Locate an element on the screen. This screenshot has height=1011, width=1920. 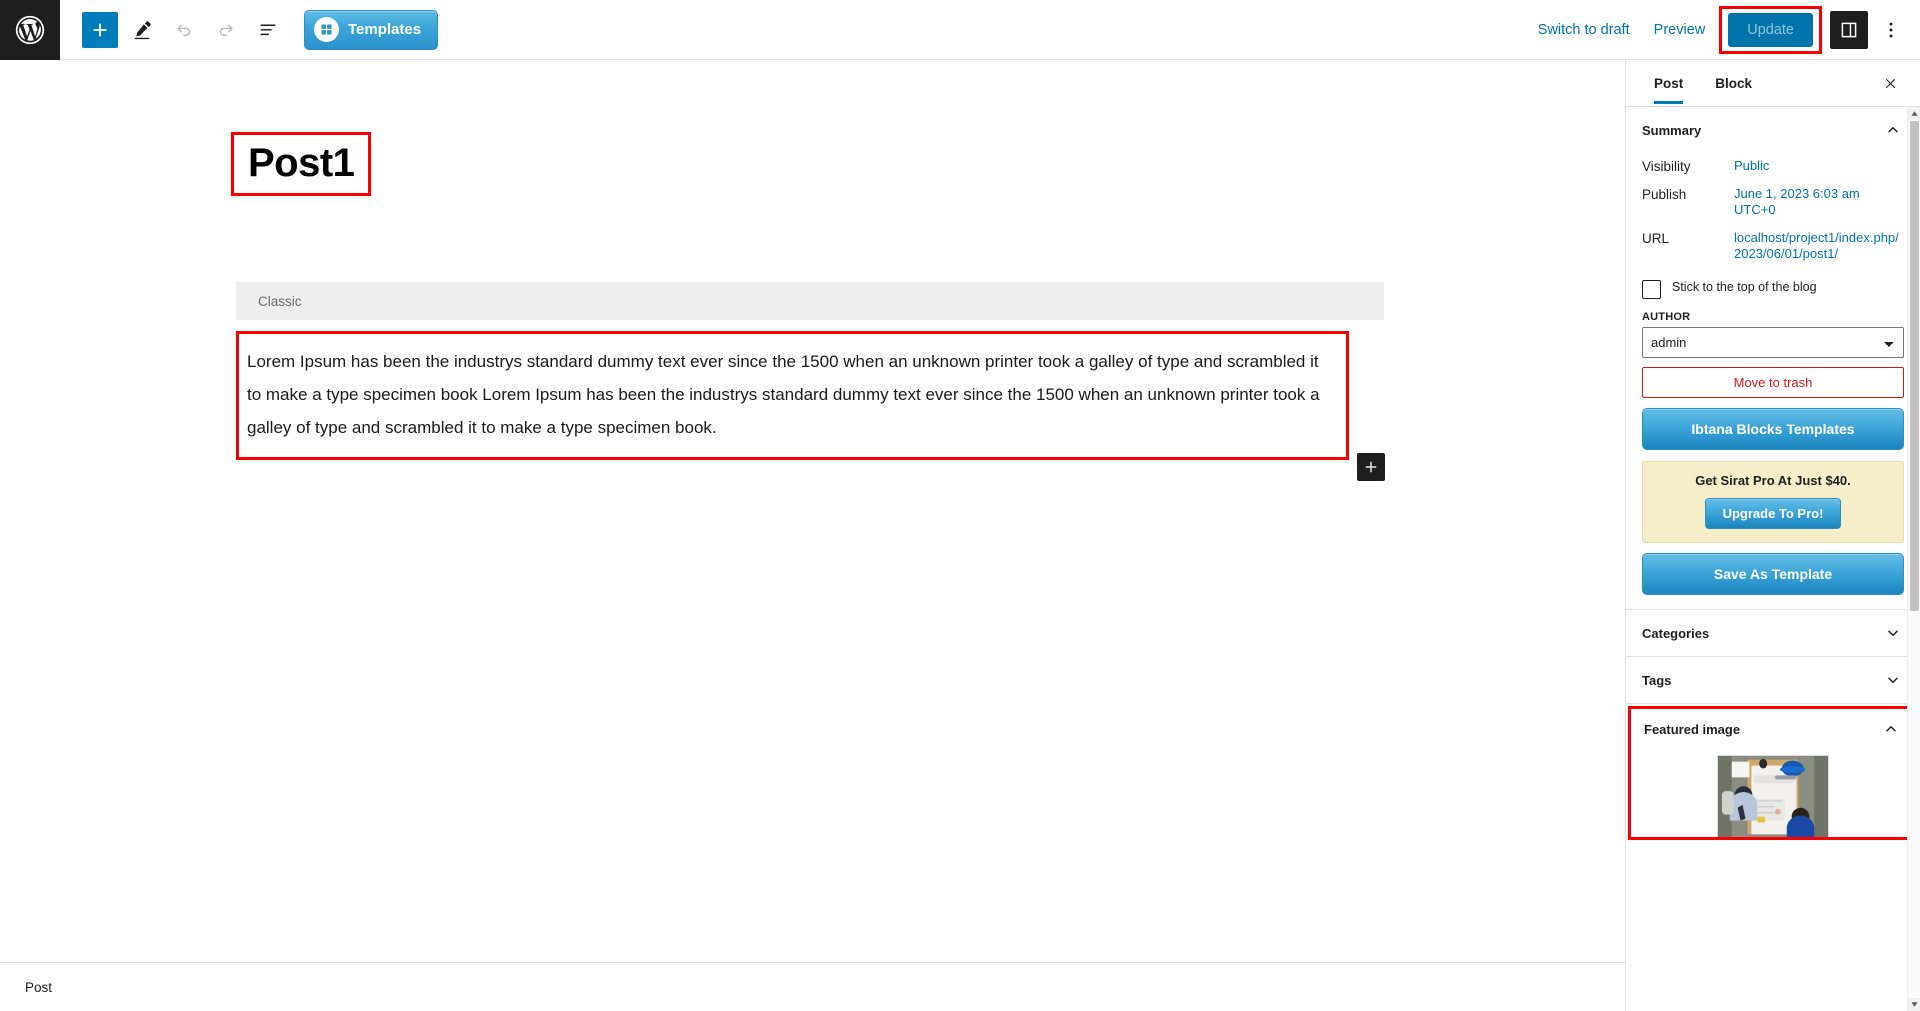
preview-button: Preview is located at coordinates (1680, 30).